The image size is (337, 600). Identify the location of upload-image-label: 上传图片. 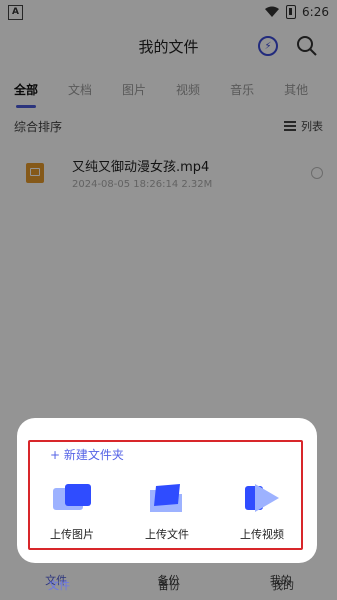
(72, 534).